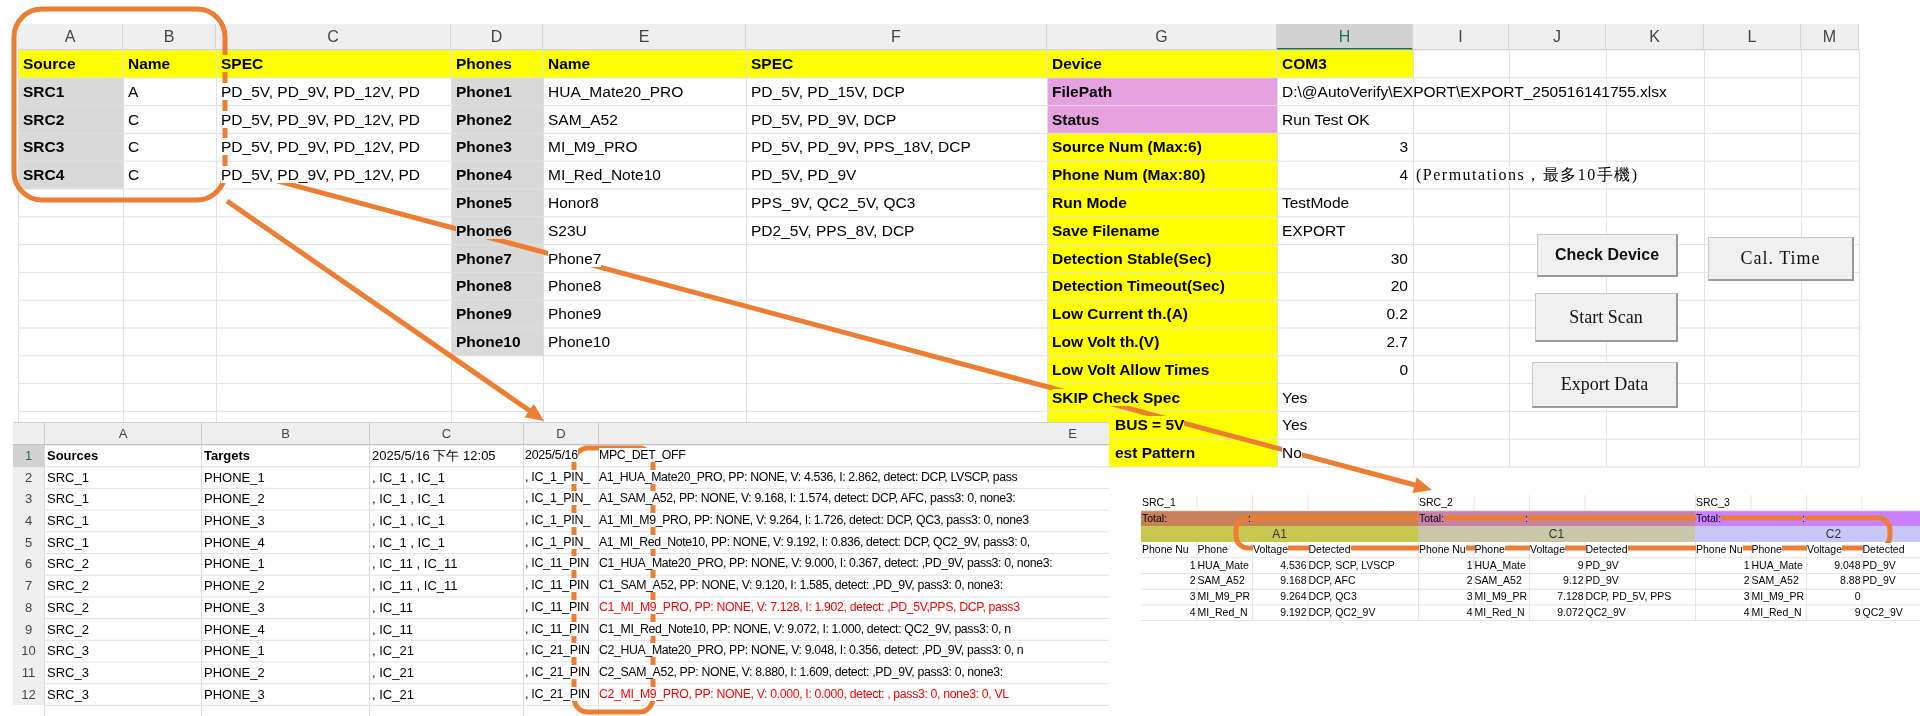  What do you see at coordinates (808, 477) in the screenshot?
I see `table-cell-text: A1_HUA_Mate20_PRO, PP: NONE, V: 4.536, I: 2.862, detect: DCP, LVSCP, pass` at bounding box center [808, 477].